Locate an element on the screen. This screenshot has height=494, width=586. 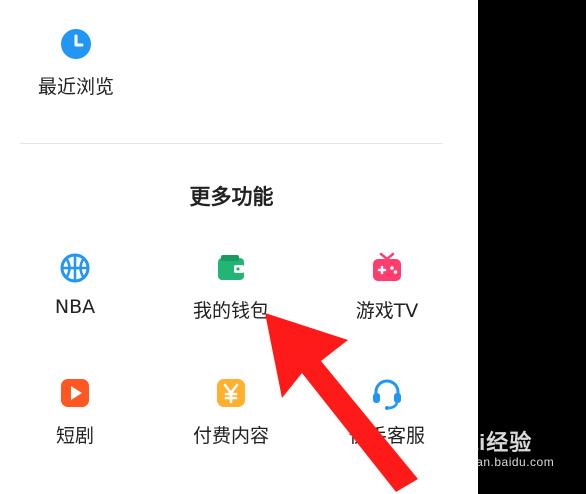
red-arrow-icon is located at coordinates (341, 402).